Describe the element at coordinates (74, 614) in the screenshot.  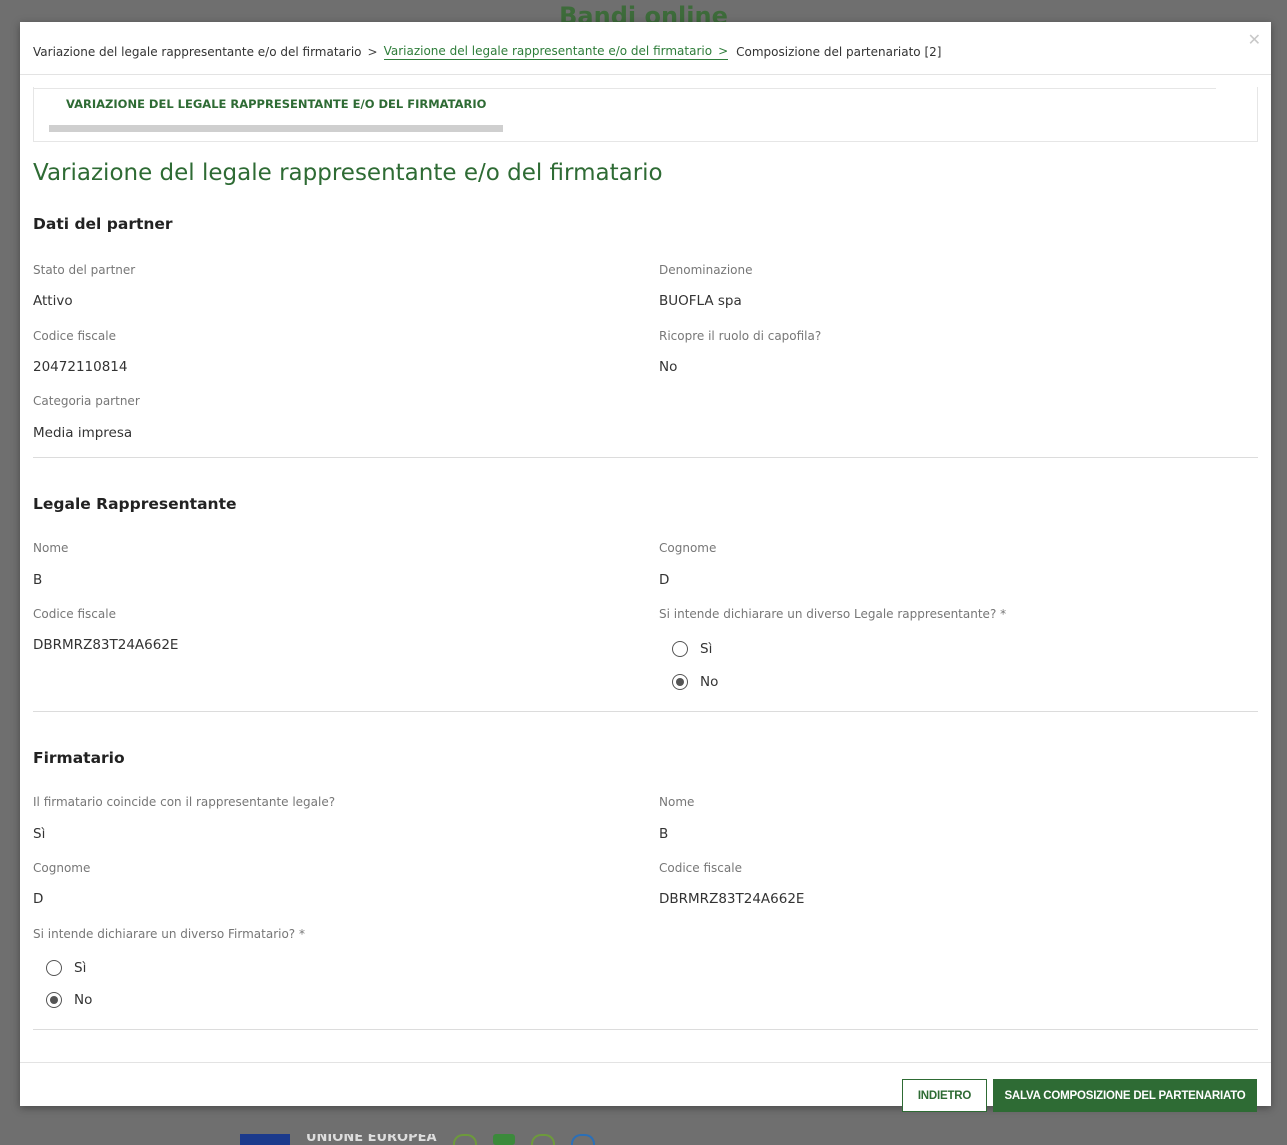
I see `label-codice-fiscale-legale: Codice fiscale` at that location.